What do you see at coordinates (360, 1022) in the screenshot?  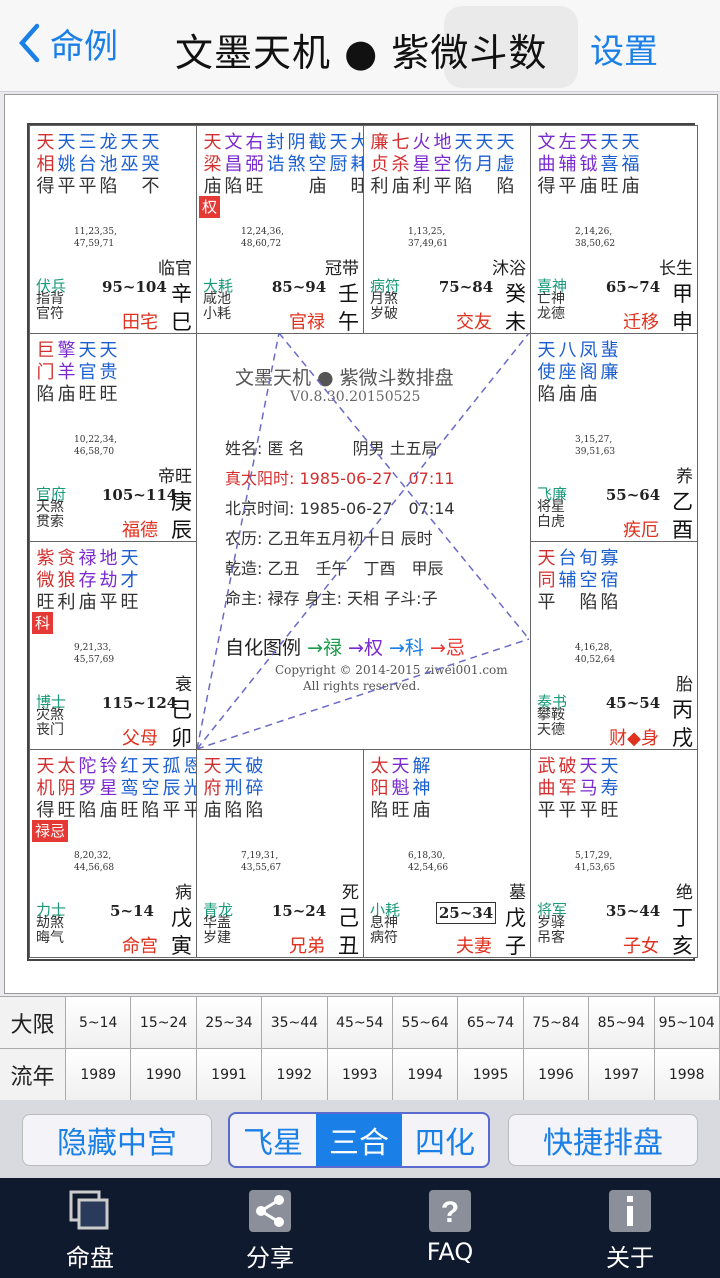 I see `daxian-cell: 45~54` at bounding box center [360, 1022].